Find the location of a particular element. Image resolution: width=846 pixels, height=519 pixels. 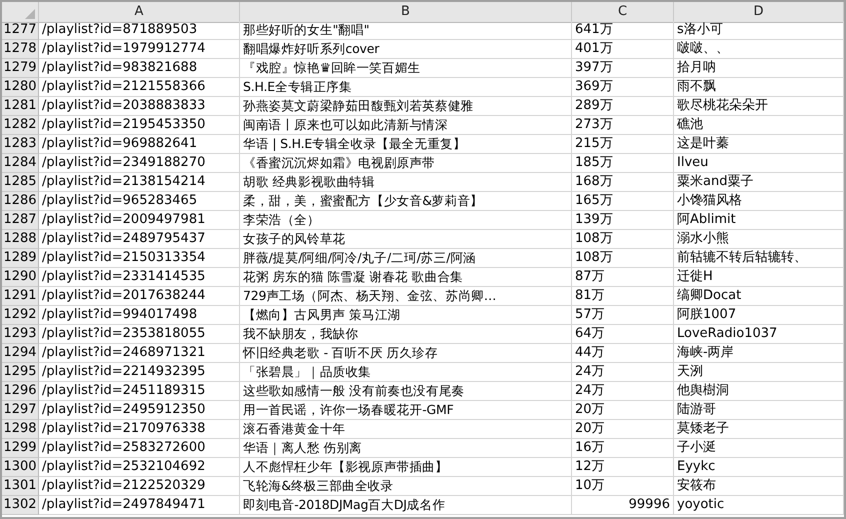

table-cell: 「张碧晨」｜品质收集 is located at coordinates (406, 372).